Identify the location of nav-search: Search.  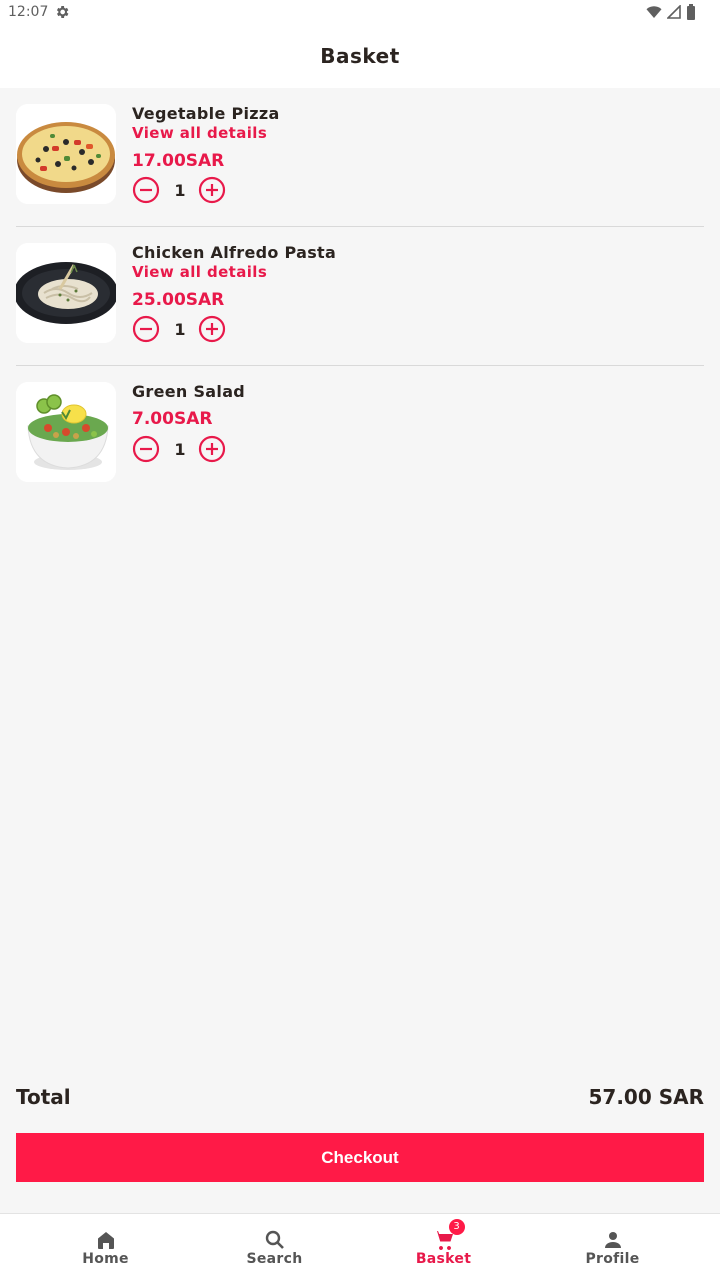
(274, 1247).